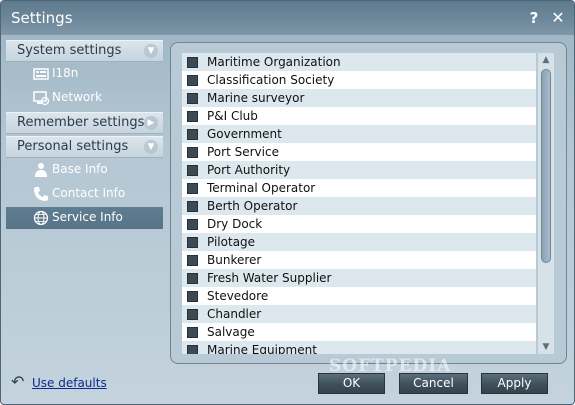 The image size is (575, 405). Describe the element at coordinates (77, 97) in the screenshot. I see `sidebar-item-label: Network` at that location.